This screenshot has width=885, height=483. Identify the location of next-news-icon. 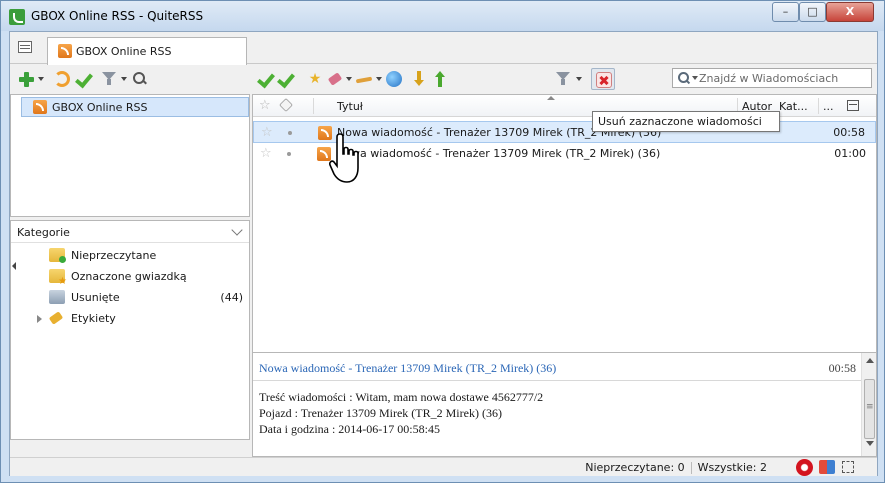
(419, 79).